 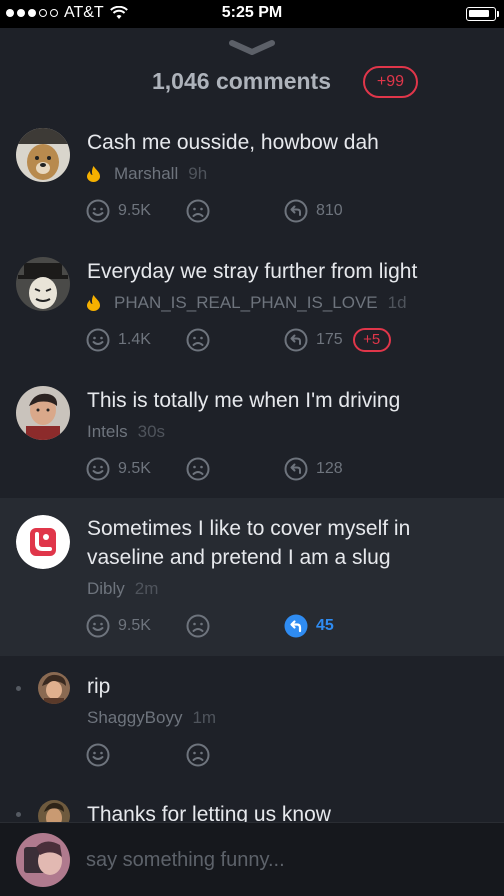 I want to click on reply-button: 810, so click(x=313, y=211).